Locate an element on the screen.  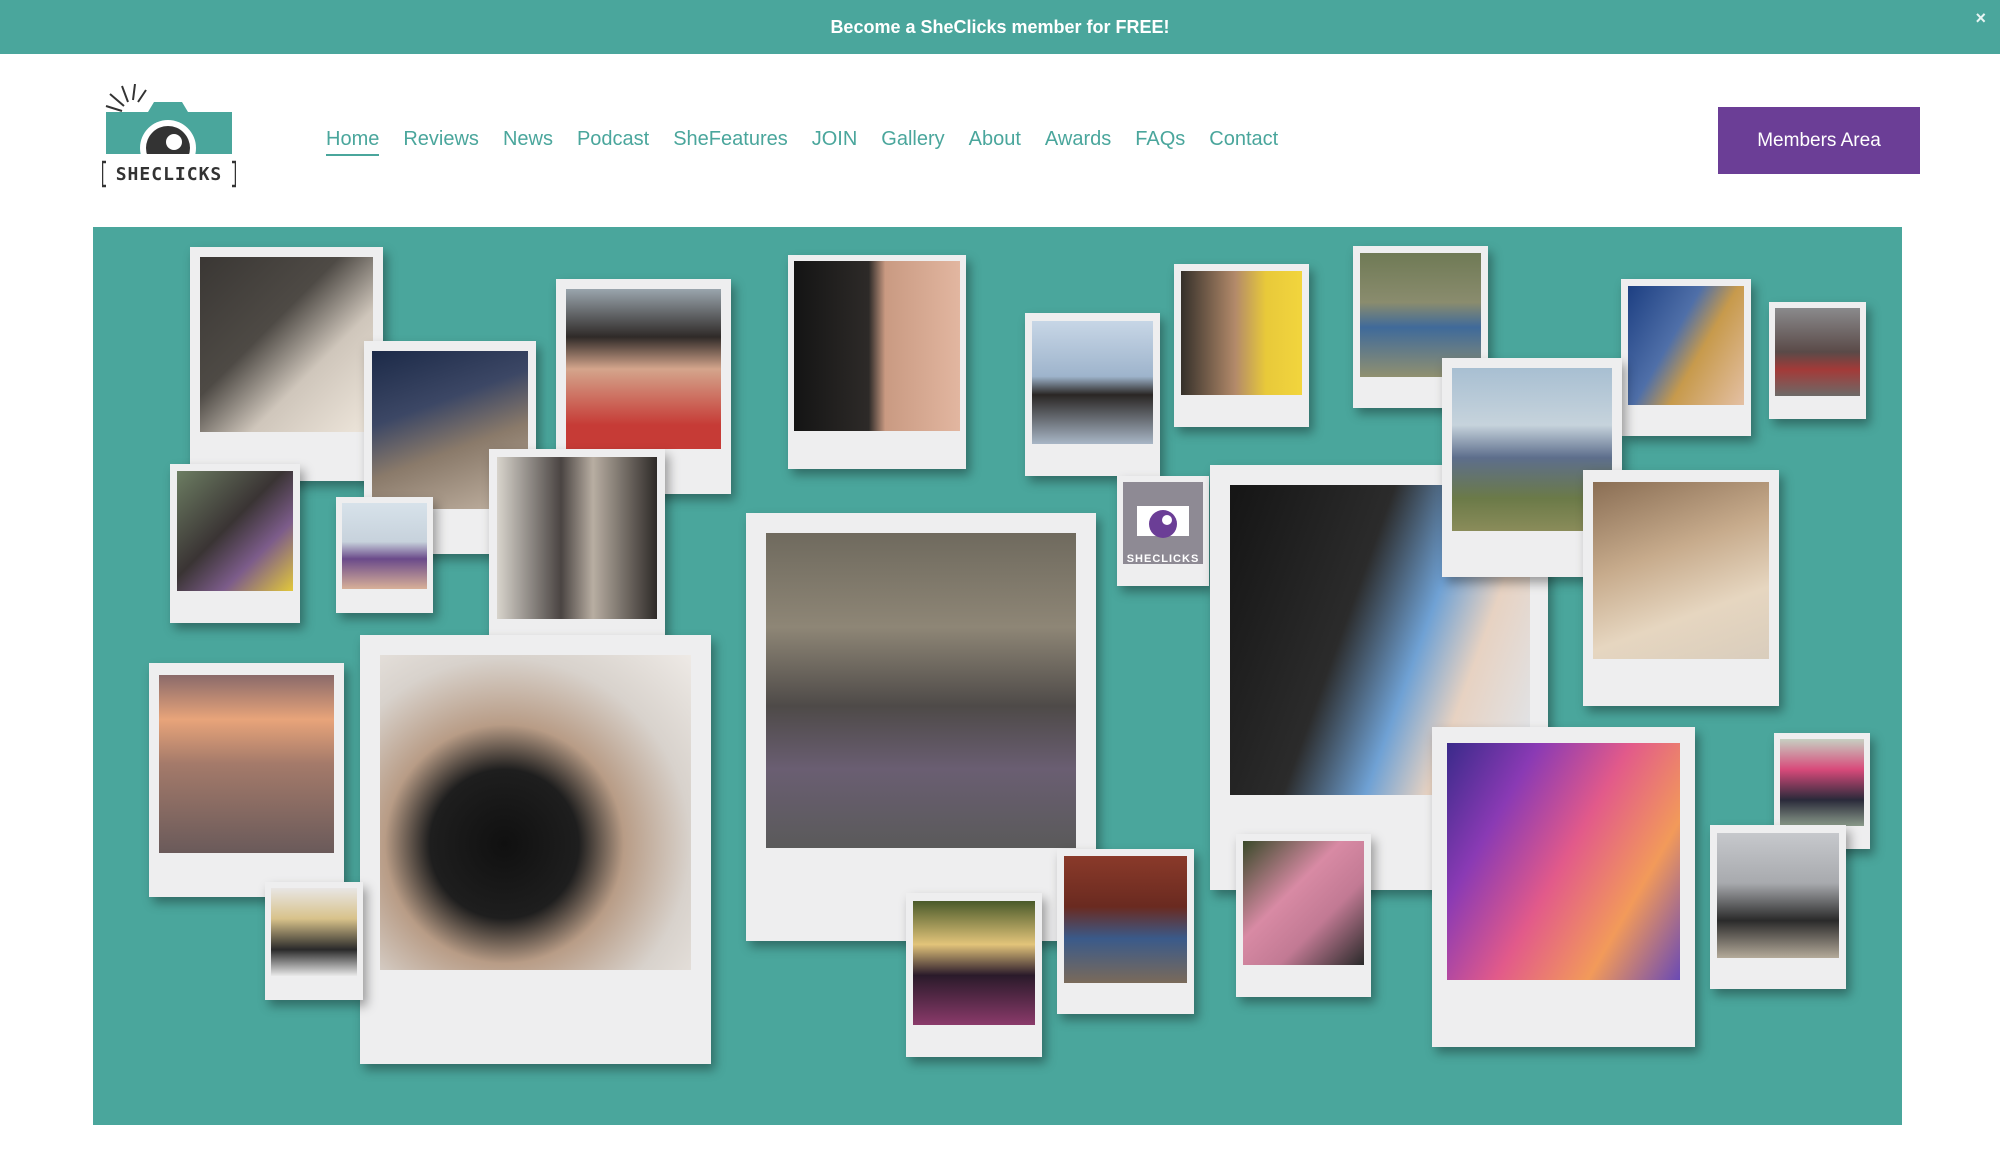
nav-news: News is located at coordinates (528, 142).